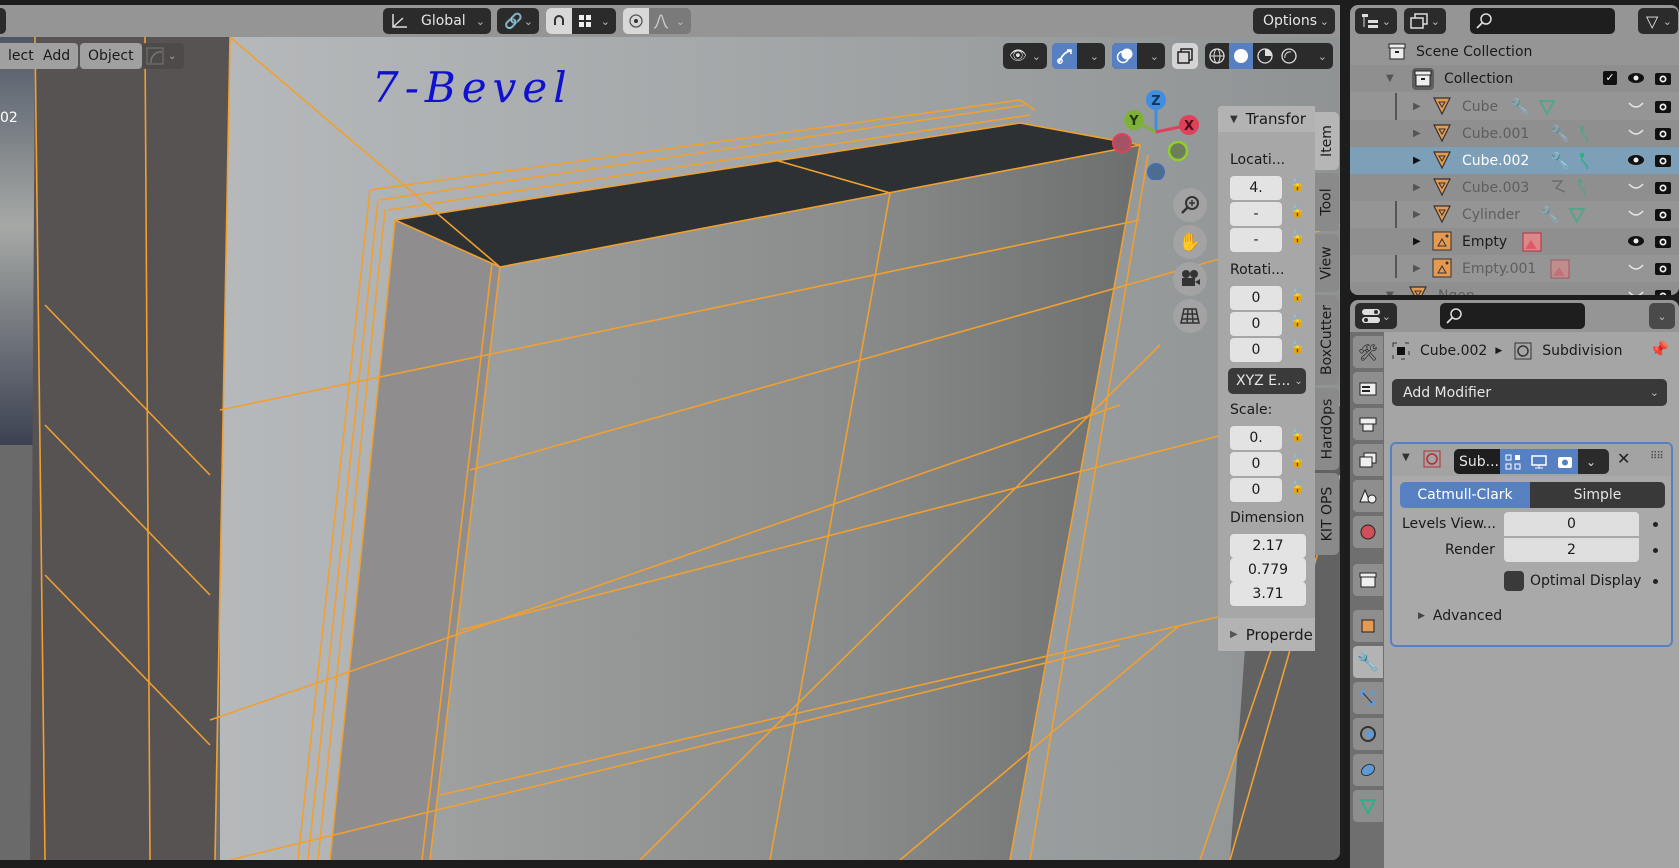 This screenshot has height=868, width=1679. What do you see at coordinates (1623, 458) in the screenshot?
I see `close-icon: ✕` at bounding box center [1623, 458].